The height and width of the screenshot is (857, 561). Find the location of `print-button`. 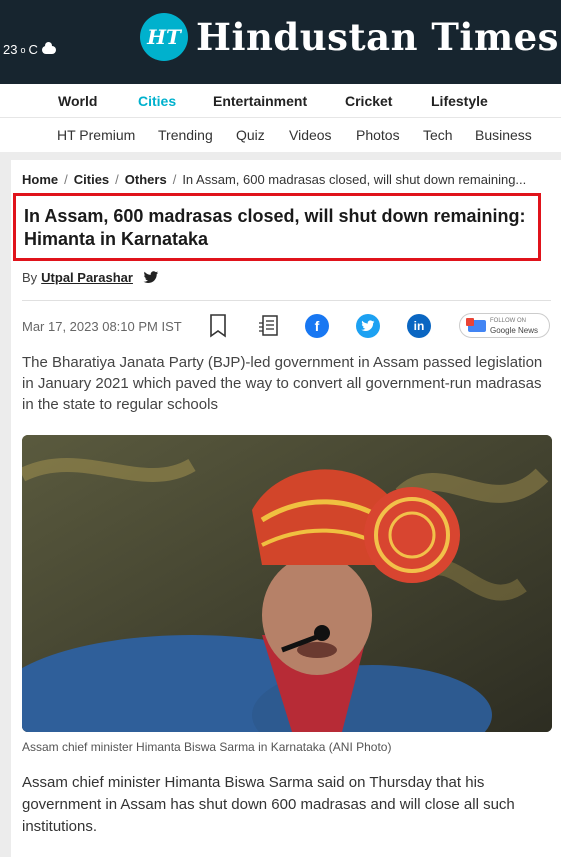

print-button is located at coordinates (269, 326).